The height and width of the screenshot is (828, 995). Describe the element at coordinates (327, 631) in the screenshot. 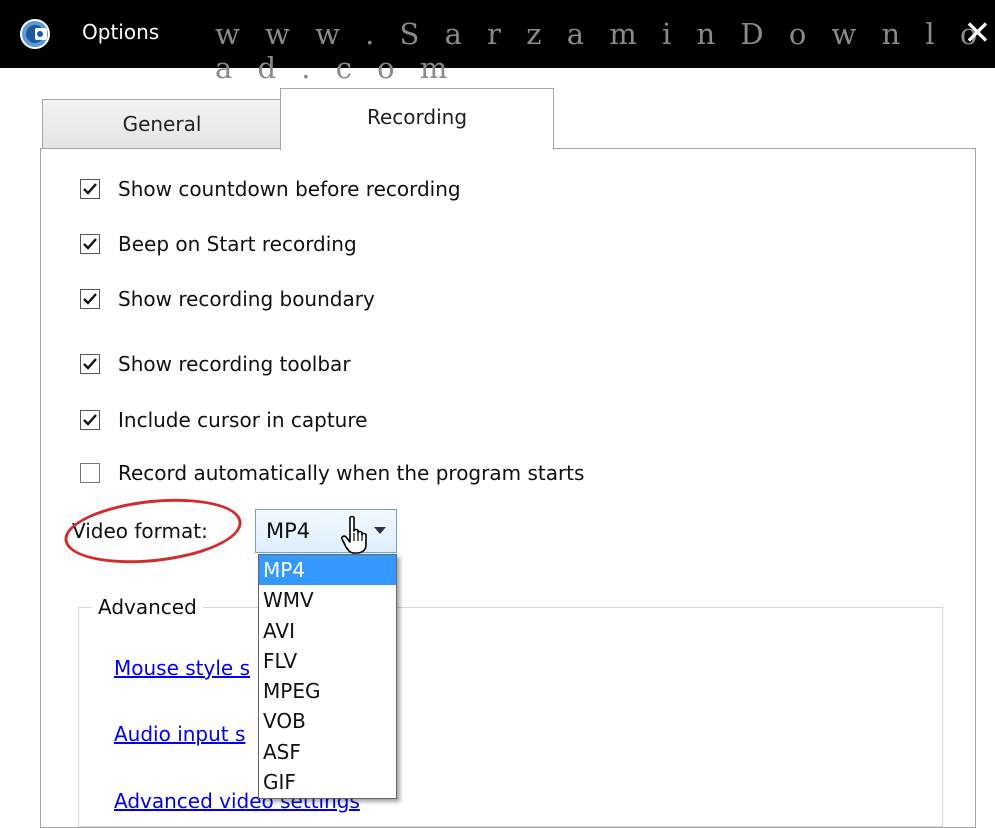

I see `dropdown-option-avi: AVI` at that location.